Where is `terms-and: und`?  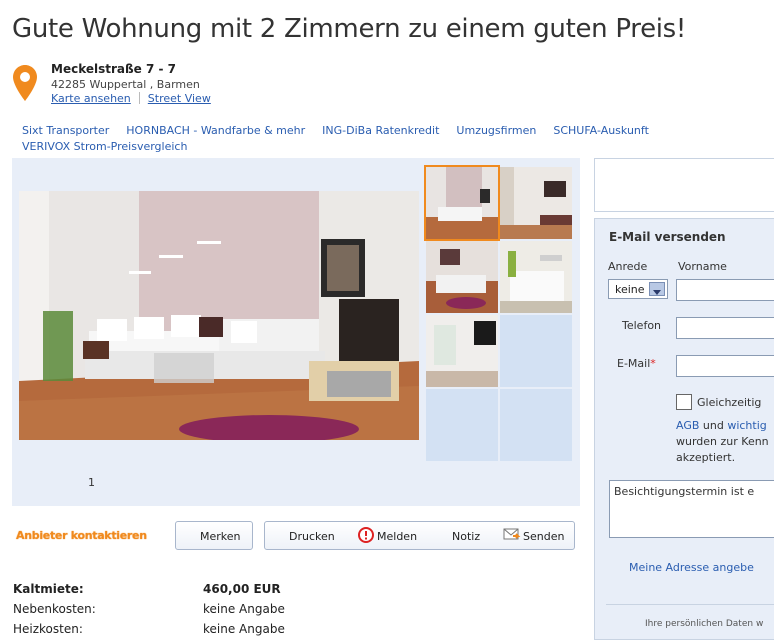
terms-and: und is located at coordinates (713, 425).